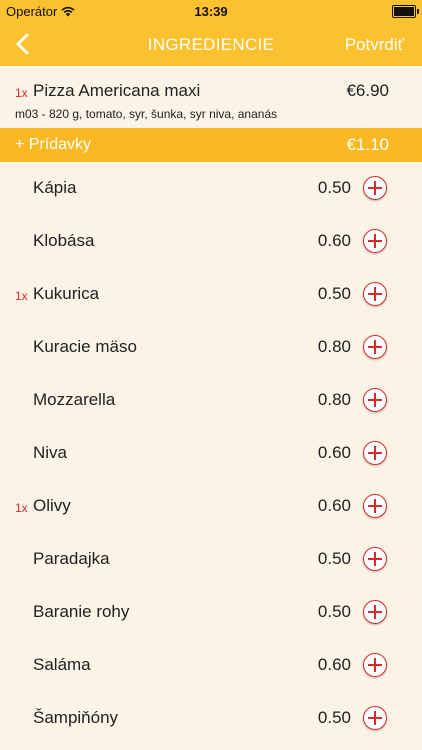  What do you see at coordinates (71, 558) in the screenshot?
I see `ingredient-name: Paradajka` at bounding box center [71, 558].